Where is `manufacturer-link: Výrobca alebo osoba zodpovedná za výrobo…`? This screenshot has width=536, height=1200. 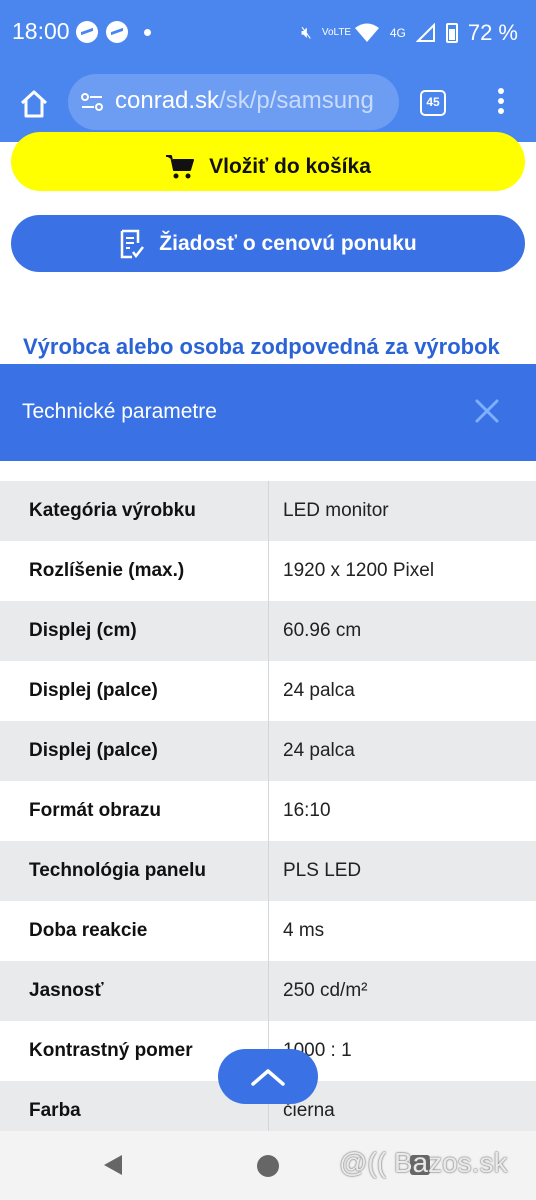
manufacturer-link: Výrobca alebo osoba zodpovedná za výrobo… is located at coordinates (261, 347).